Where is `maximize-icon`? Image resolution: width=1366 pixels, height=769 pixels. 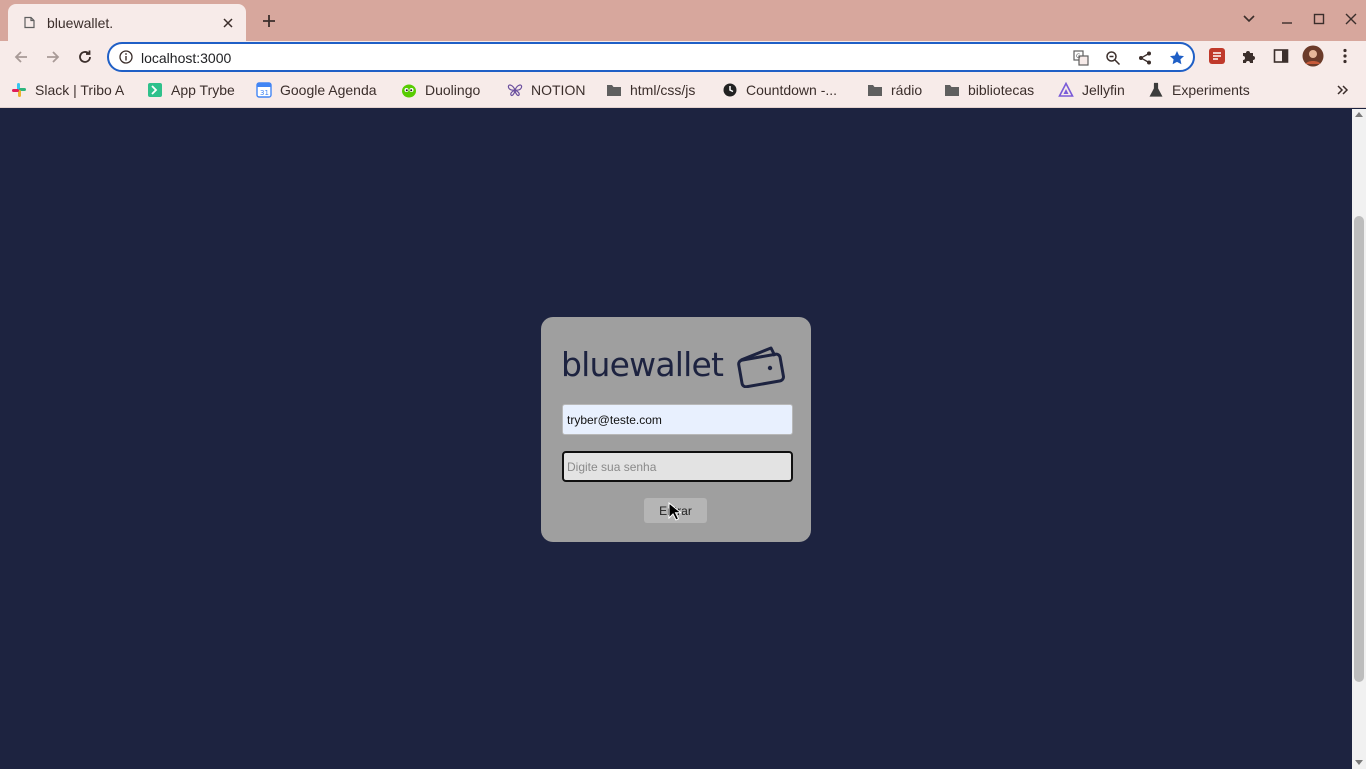
maximize-icon is located at coordinates (1319, 19).